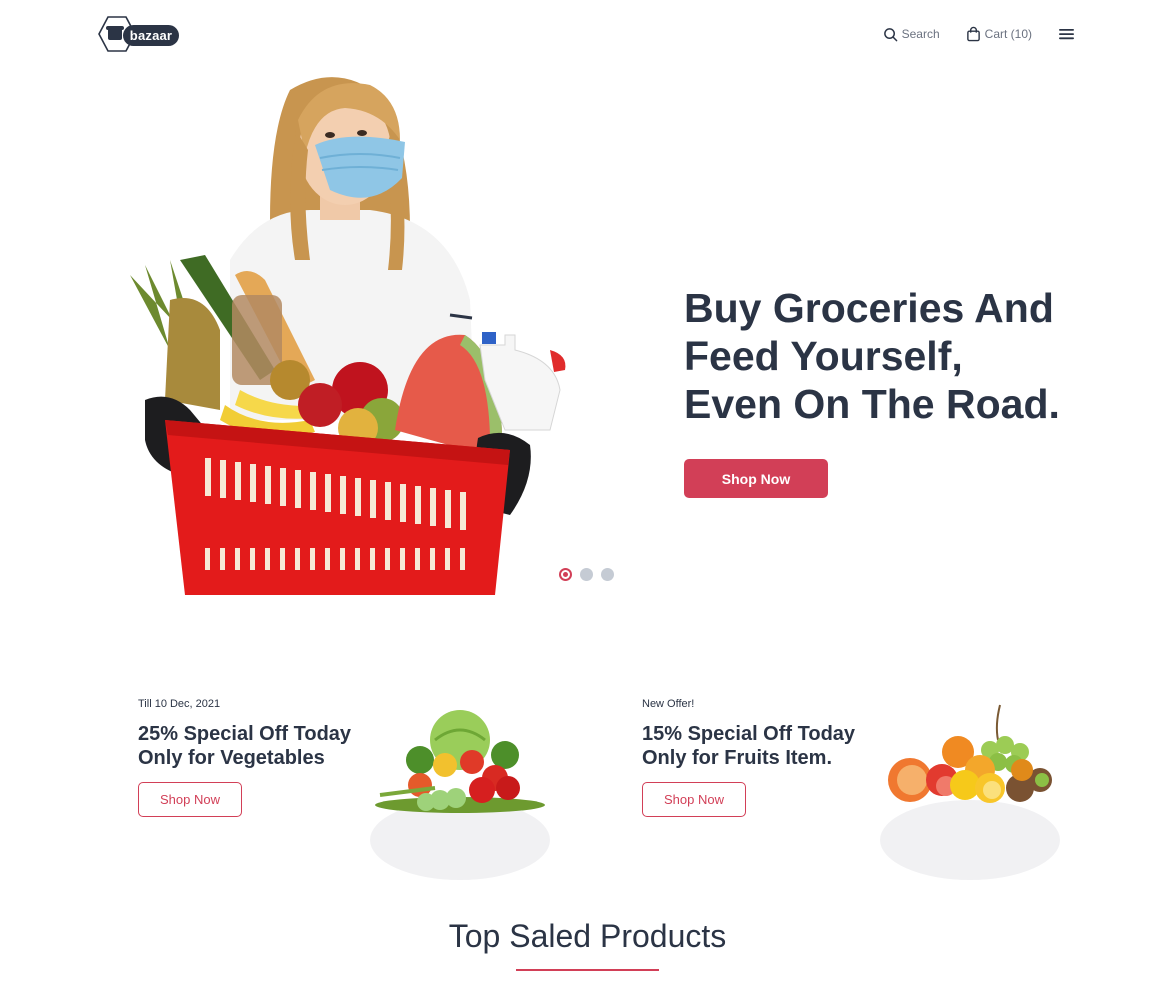 This screenshot has height=1000, width=1175. I want to click on offer-tag: New Offer!, so click(668, 704).